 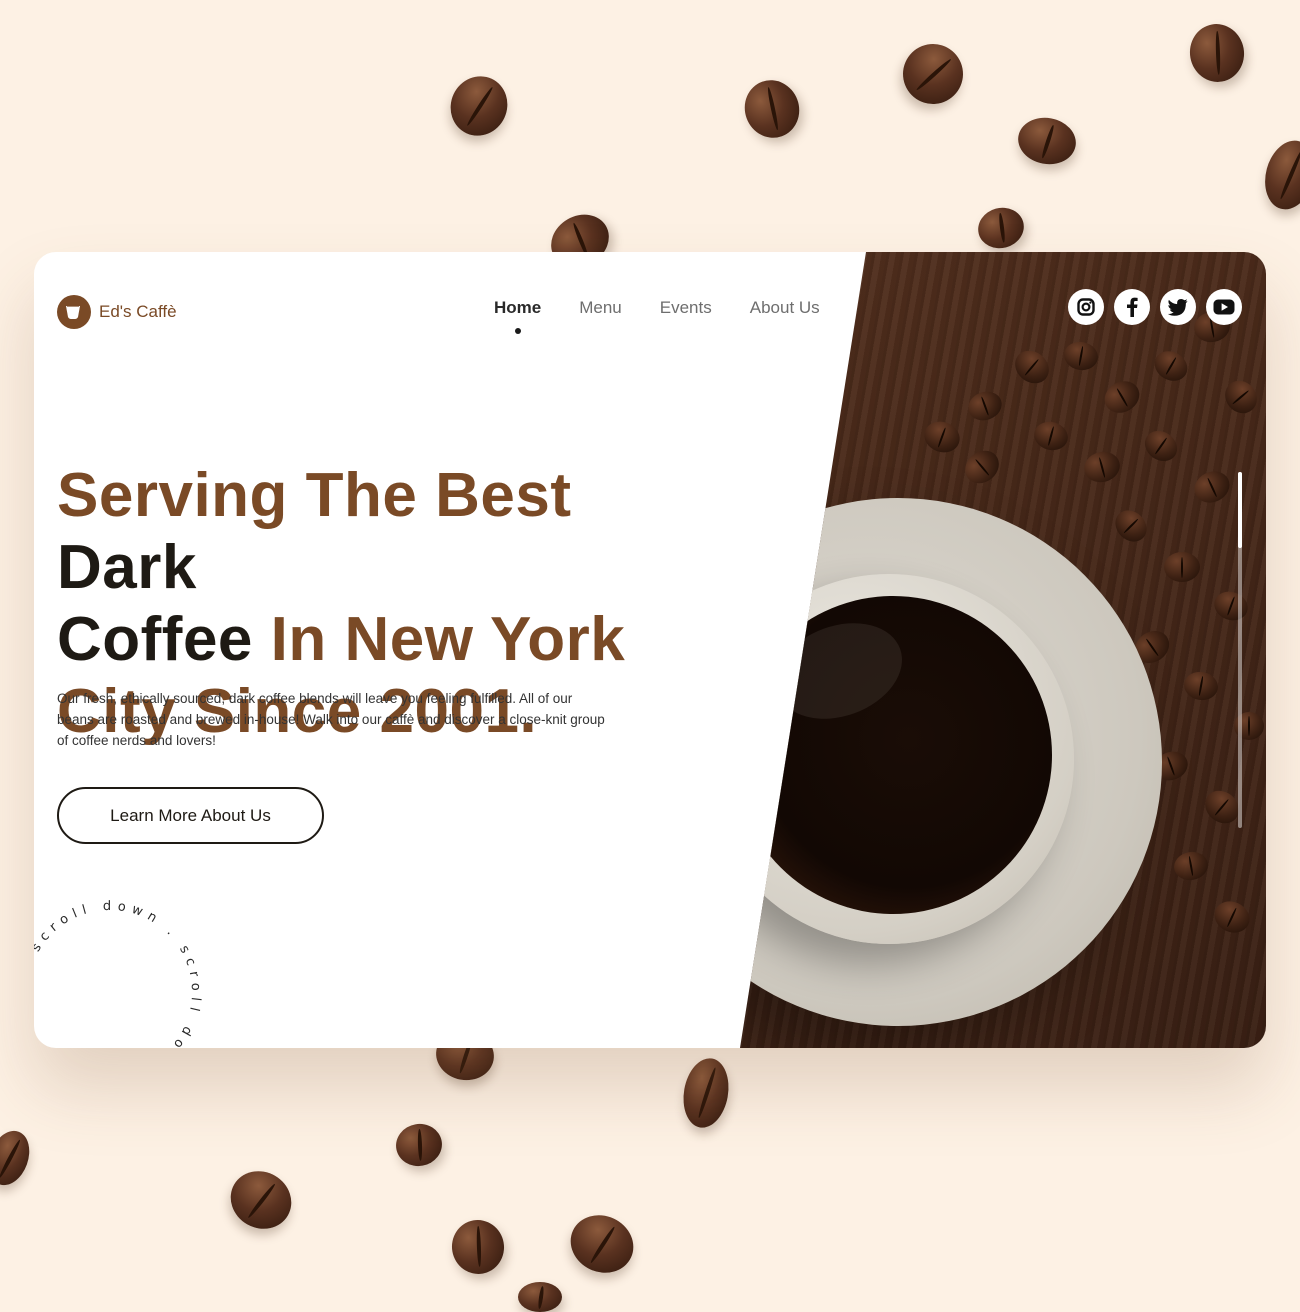 I want to click on nav-item-events: Events, so click(x=686, y=308).